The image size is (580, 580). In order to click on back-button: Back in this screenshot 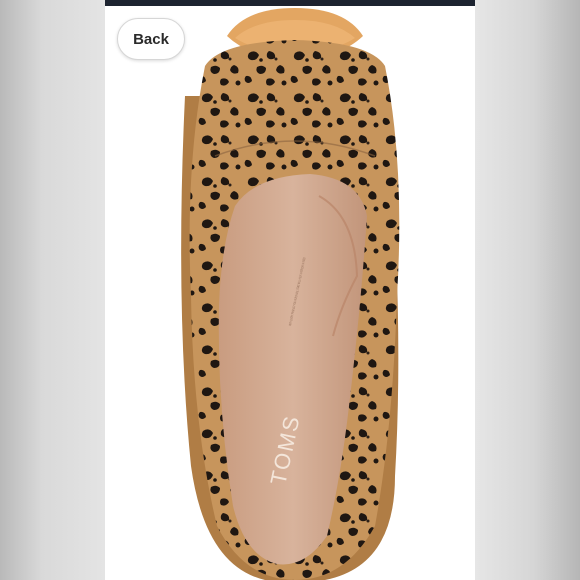, I will do `click(151, 39)`.